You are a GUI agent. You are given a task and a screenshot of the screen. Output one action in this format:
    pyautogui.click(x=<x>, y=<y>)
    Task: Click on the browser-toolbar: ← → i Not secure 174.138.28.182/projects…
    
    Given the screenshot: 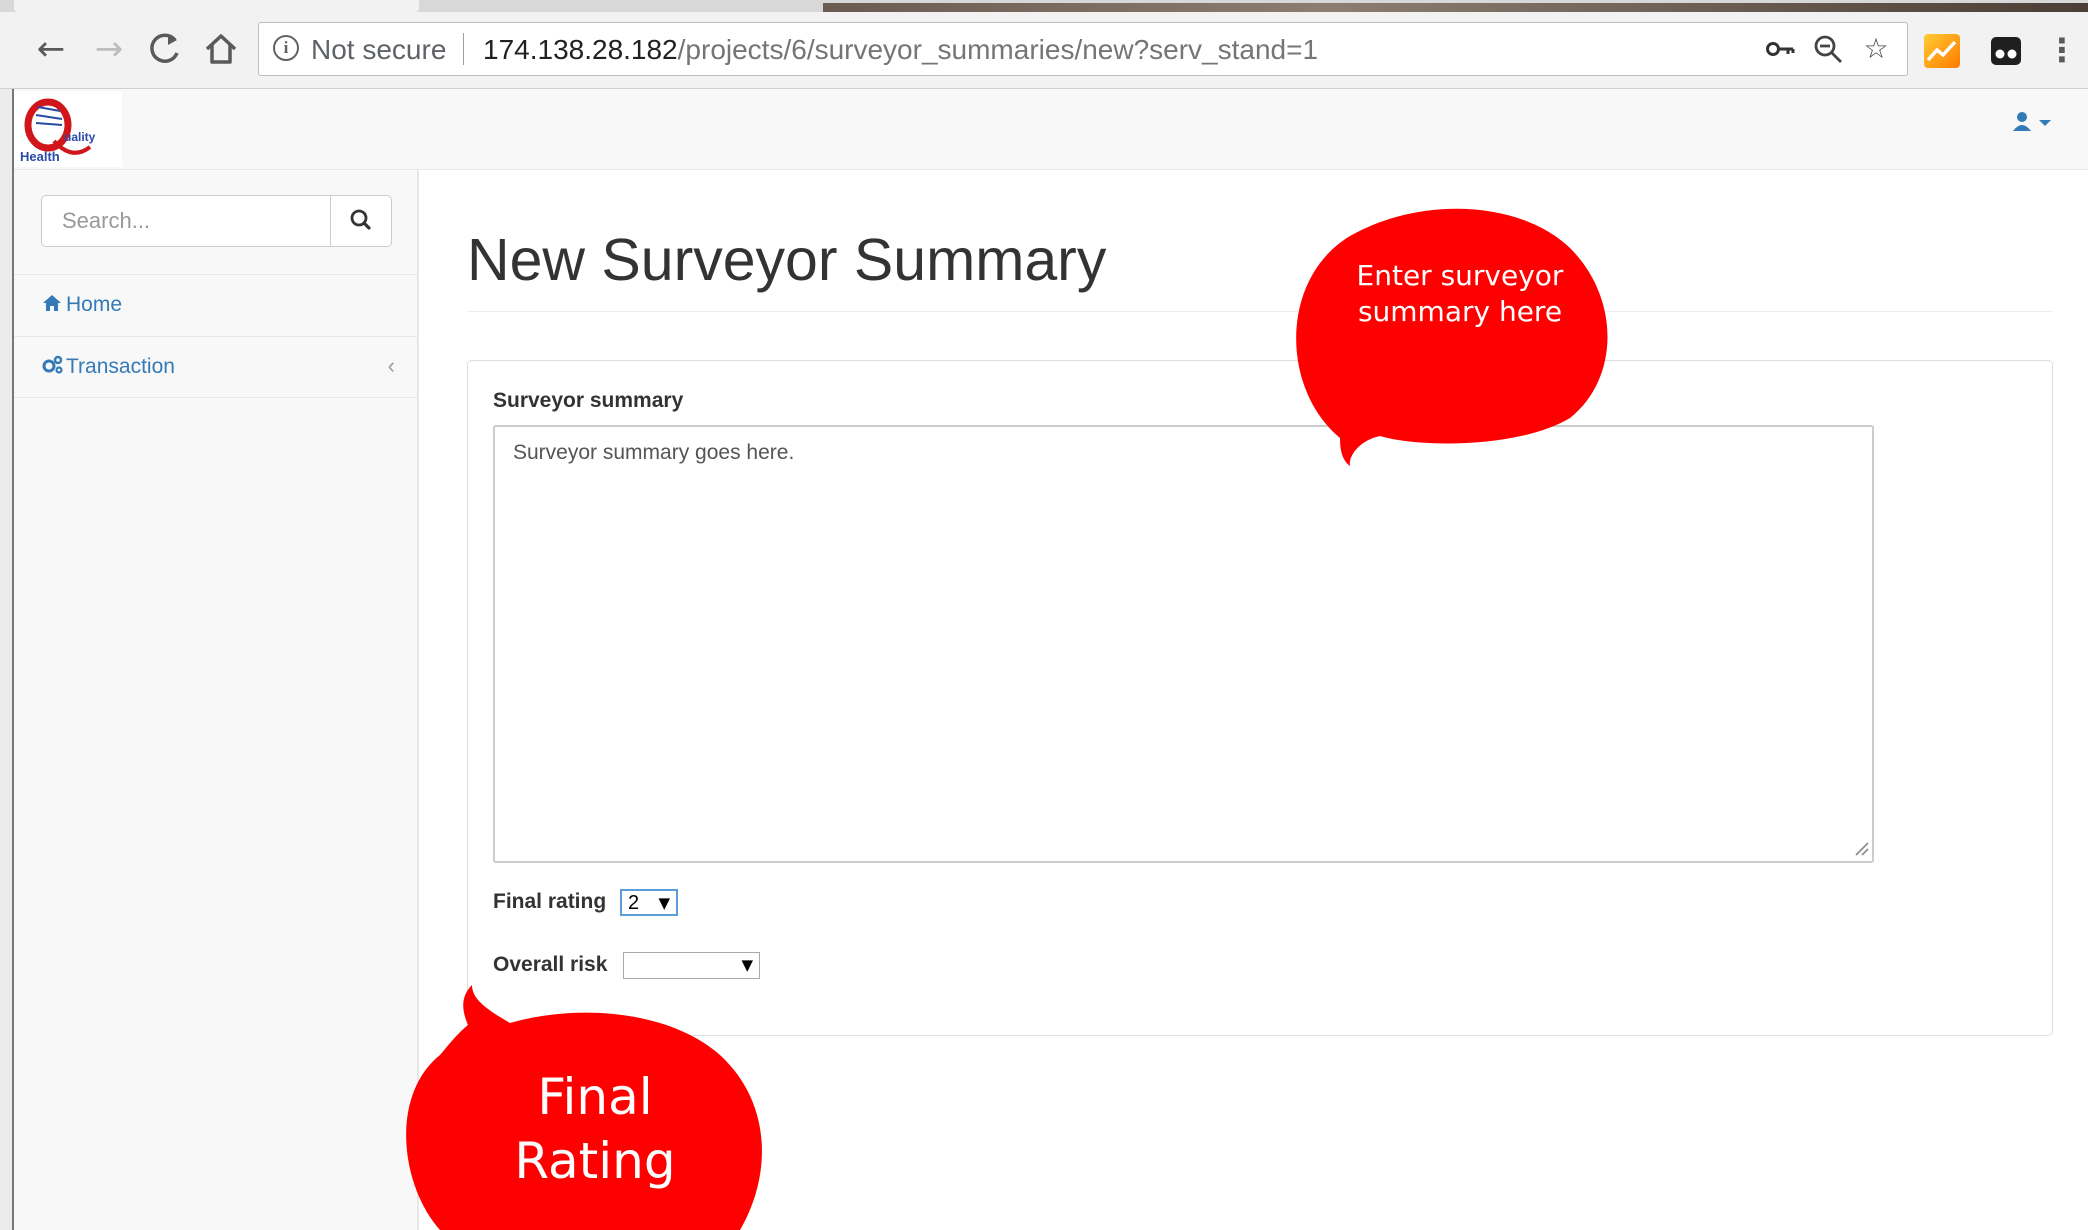 What is the action you would take?
    pyautogui.click(x=1044, y=50)
    